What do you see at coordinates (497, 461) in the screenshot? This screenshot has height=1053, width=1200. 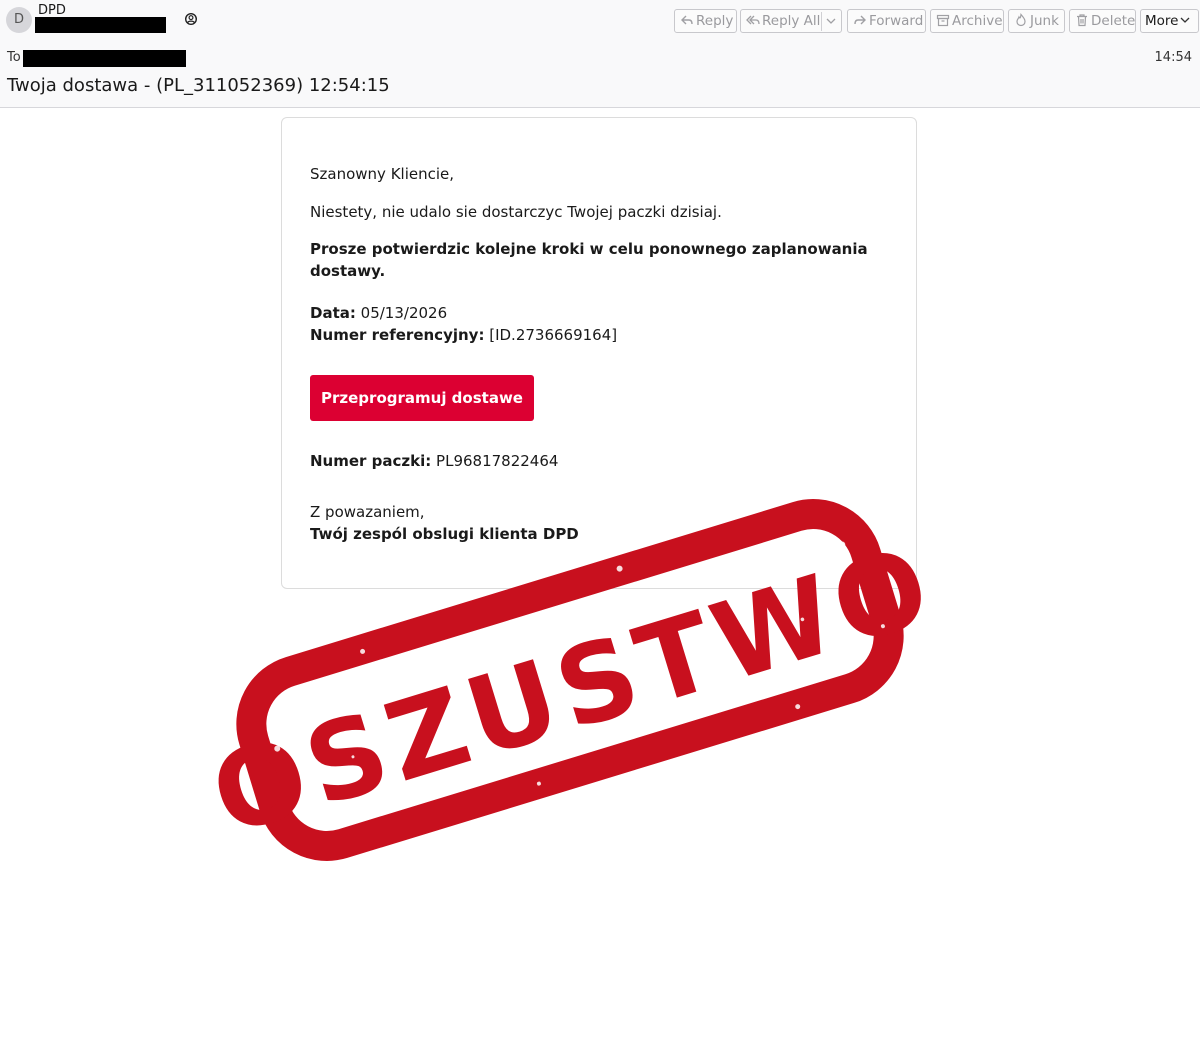 I see `parcel-value: PL96817822464` at bounding box center [497, 461].